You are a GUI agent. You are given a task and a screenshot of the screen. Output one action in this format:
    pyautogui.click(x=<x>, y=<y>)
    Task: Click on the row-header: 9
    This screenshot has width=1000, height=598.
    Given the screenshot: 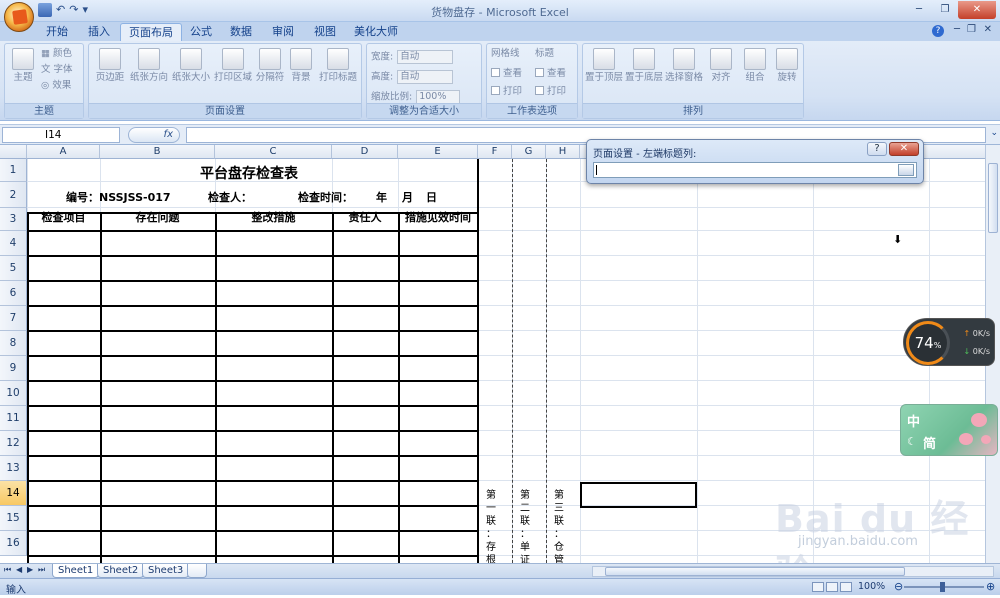 What is the action you would take?
    pyautogui.click(x=13, y=368)
    